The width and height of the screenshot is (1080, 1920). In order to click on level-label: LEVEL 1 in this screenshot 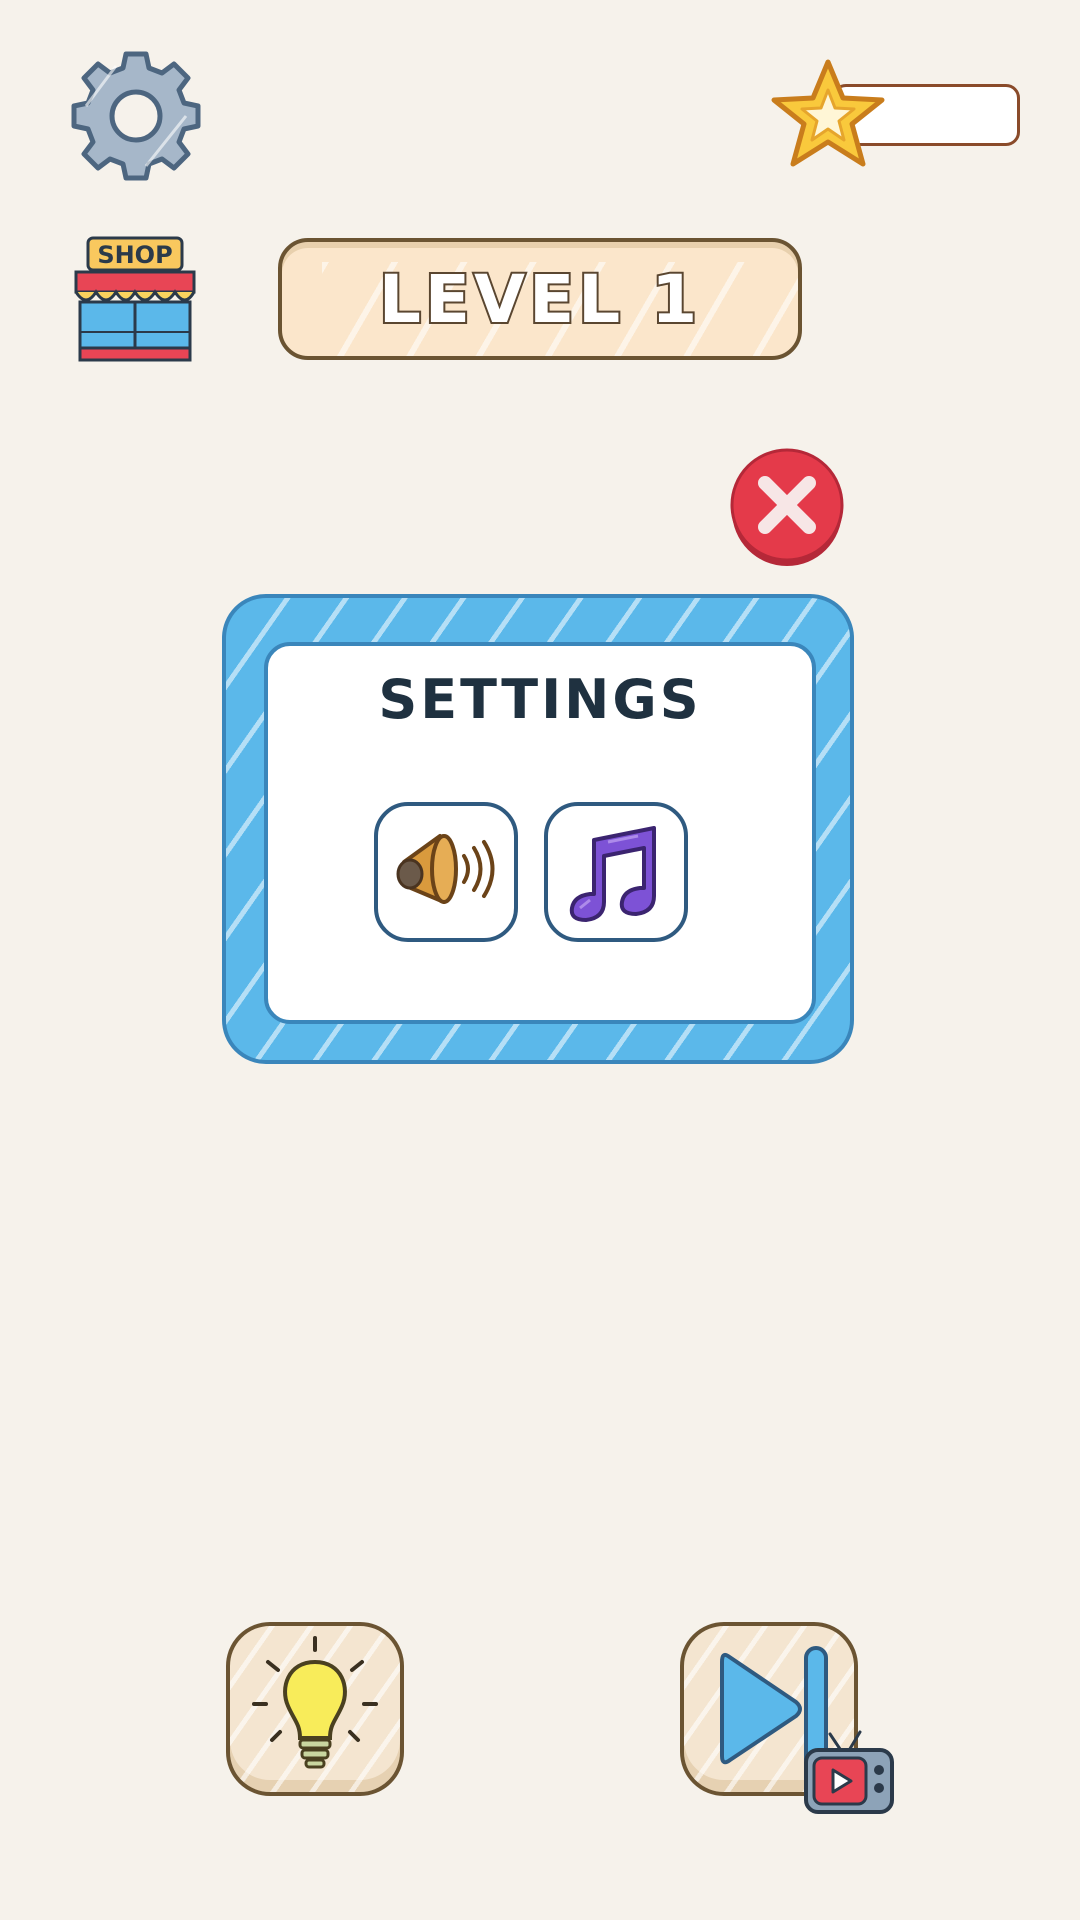, I will do `click(539, 299)`.